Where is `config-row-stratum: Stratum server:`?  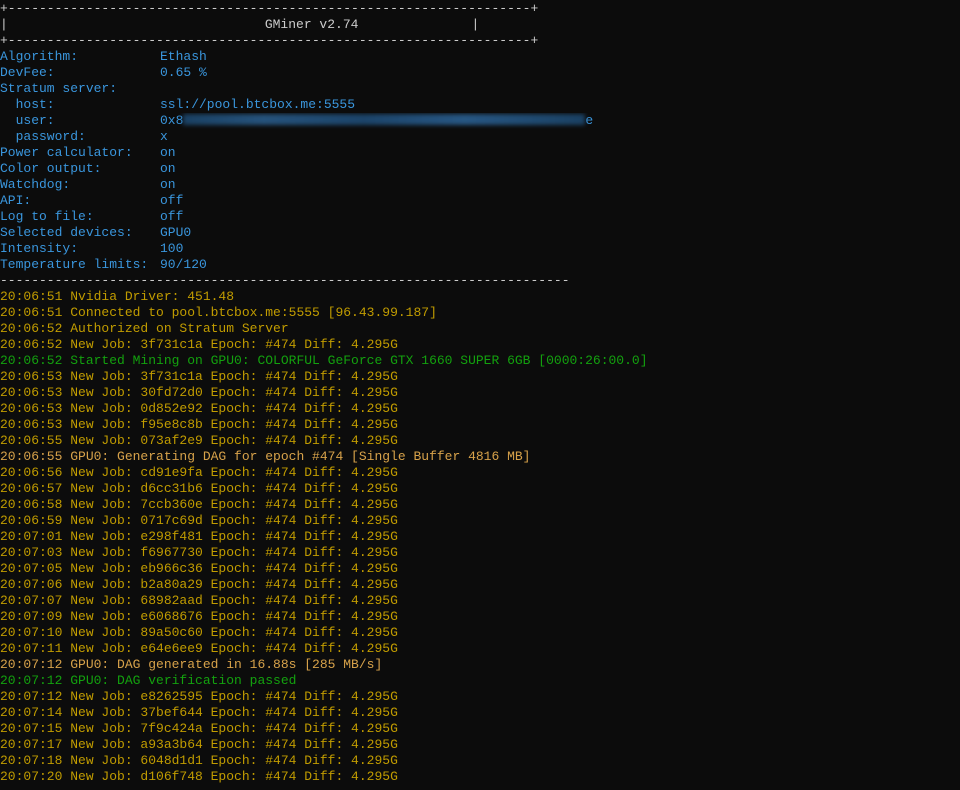
config-row-stratum: Stratum server: is located at coordinates (480, 89).